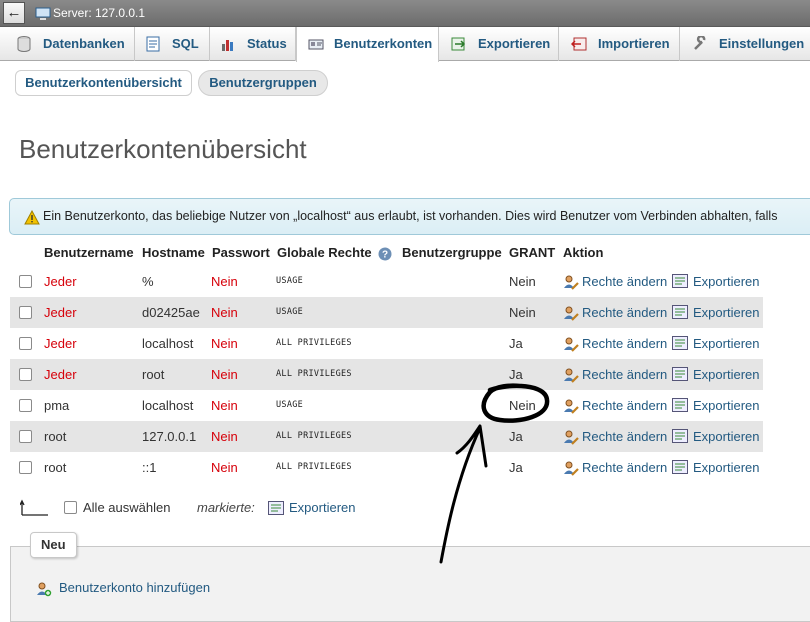 The width and height of the screenshot is (810, 622). I want to click on header-password: Passwort, so click(241, 252).